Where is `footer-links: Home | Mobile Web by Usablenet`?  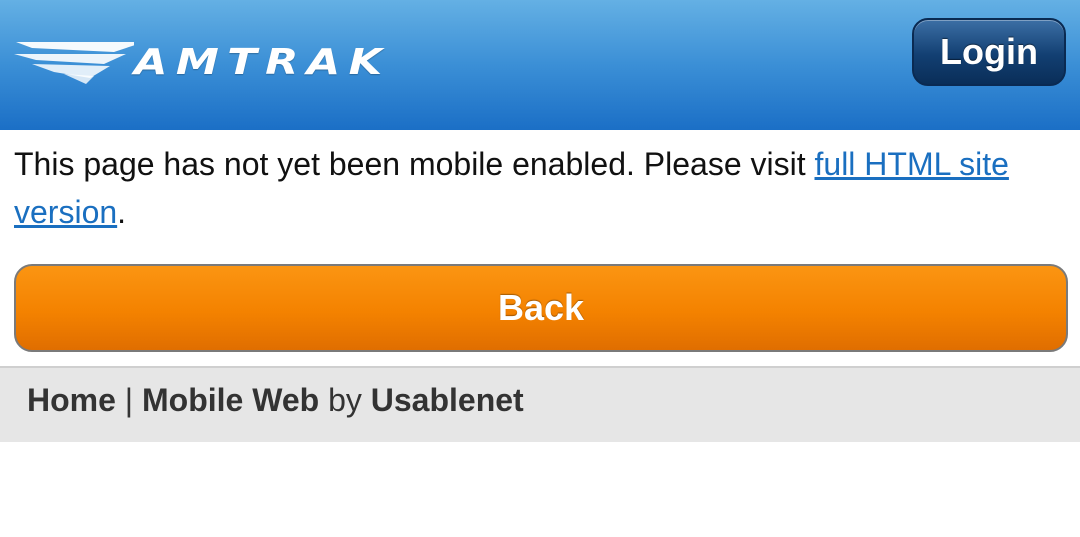 footer-links: Home | Mobile Web by Usablenet is located at coordinates (275, 400).